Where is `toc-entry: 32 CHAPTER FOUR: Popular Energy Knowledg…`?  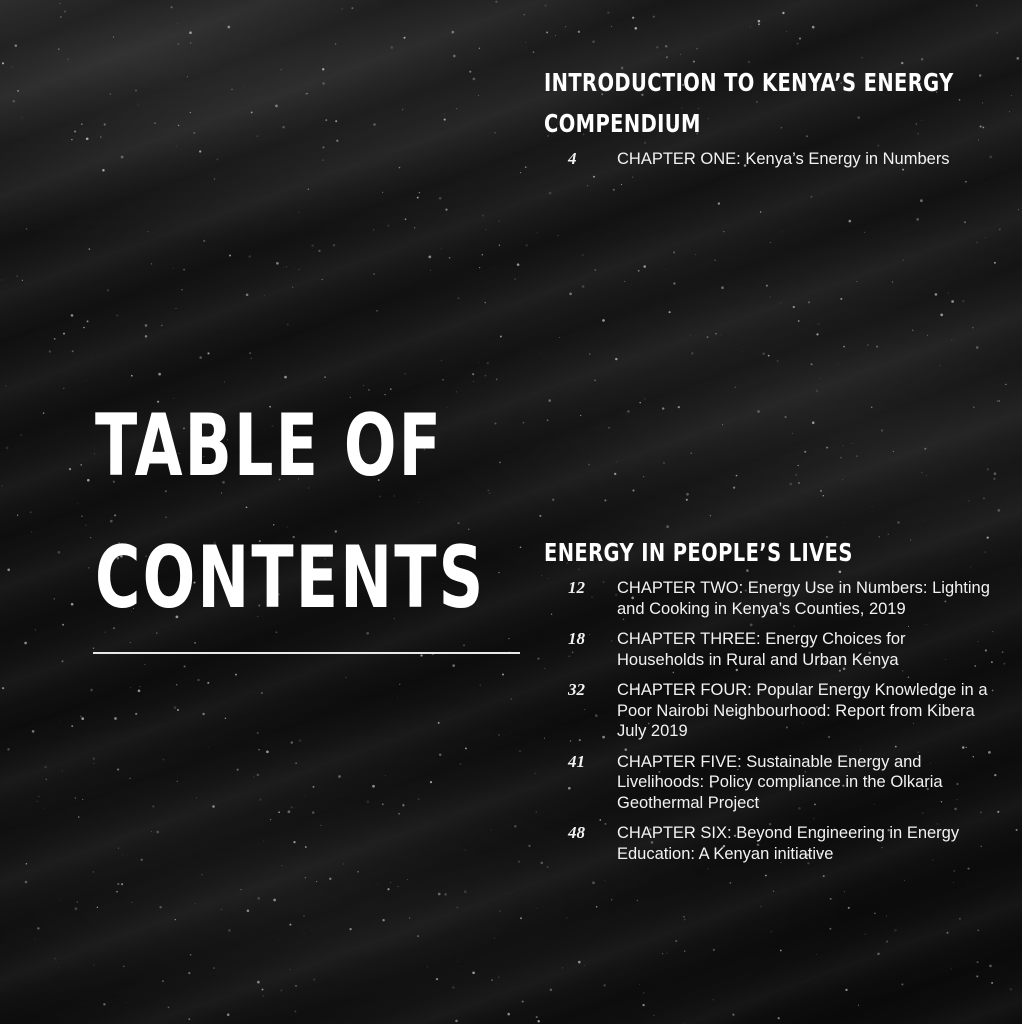 toc-entry: 32 CHAPTER FOUR: Popular Energy Knowledg… is located at coordinates (775, 711).